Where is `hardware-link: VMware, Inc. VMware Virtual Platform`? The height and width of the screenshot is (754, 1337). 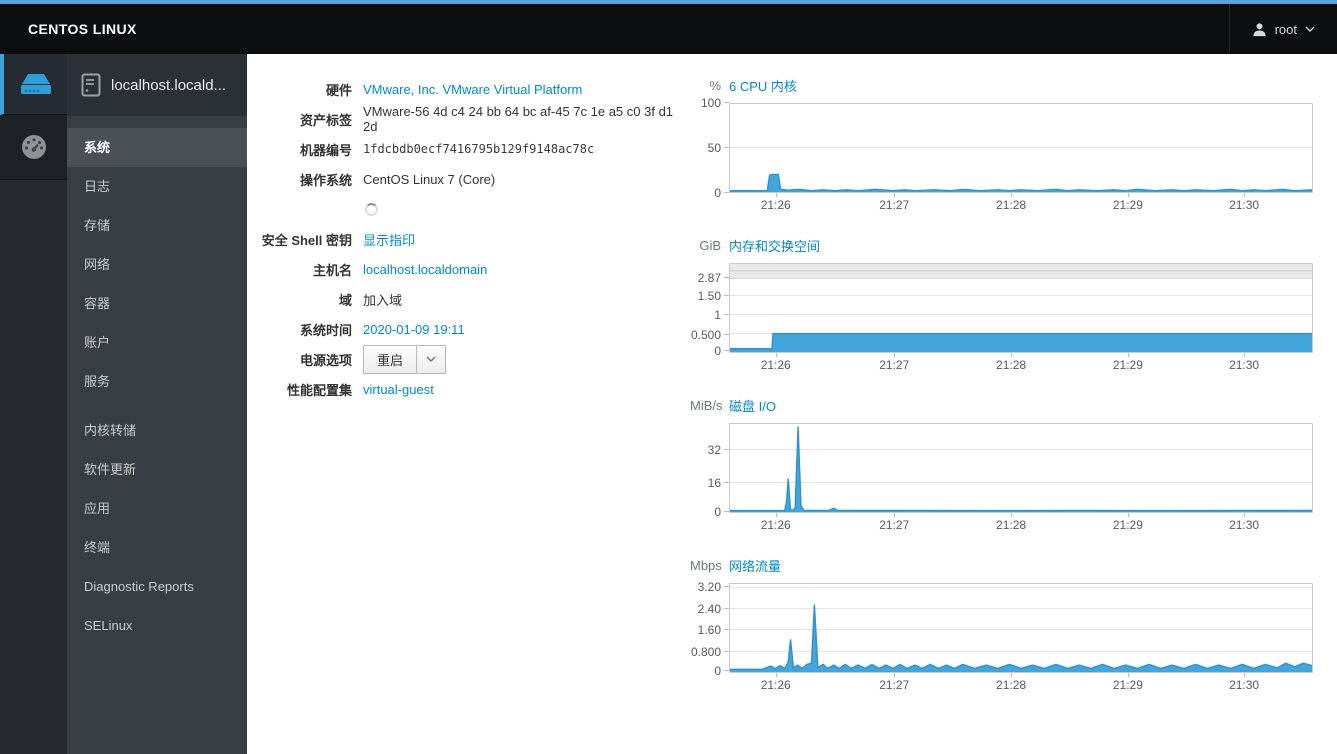 hardware-link: VMware, Inc. VMware Virtual Platform is located at coordinates (472, 89).